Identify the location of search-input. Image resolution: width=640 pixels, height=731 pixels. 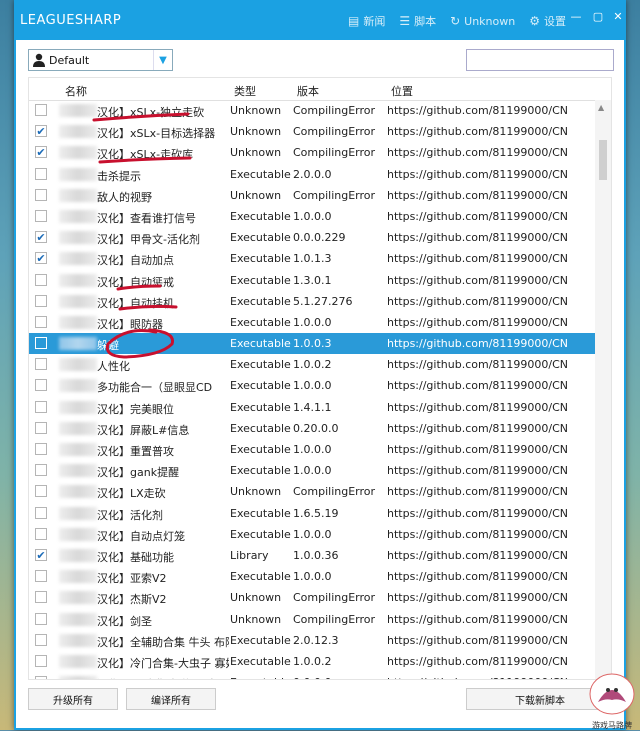
(540, 60).